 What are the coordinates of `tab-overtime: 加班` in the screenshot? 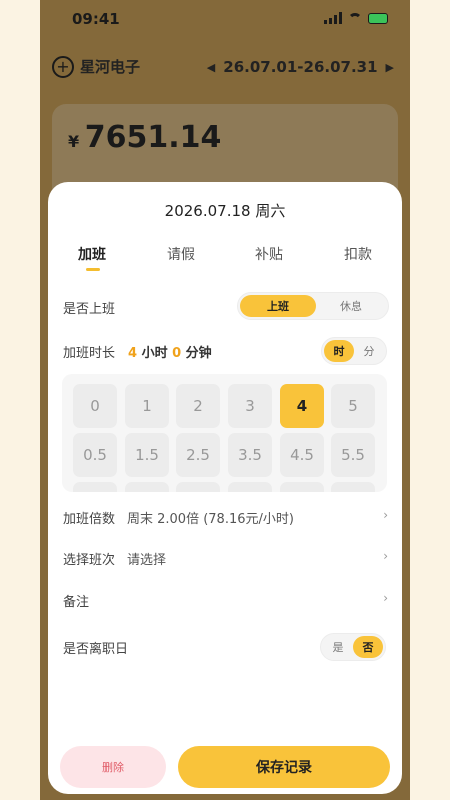 It's located at (92, 254).